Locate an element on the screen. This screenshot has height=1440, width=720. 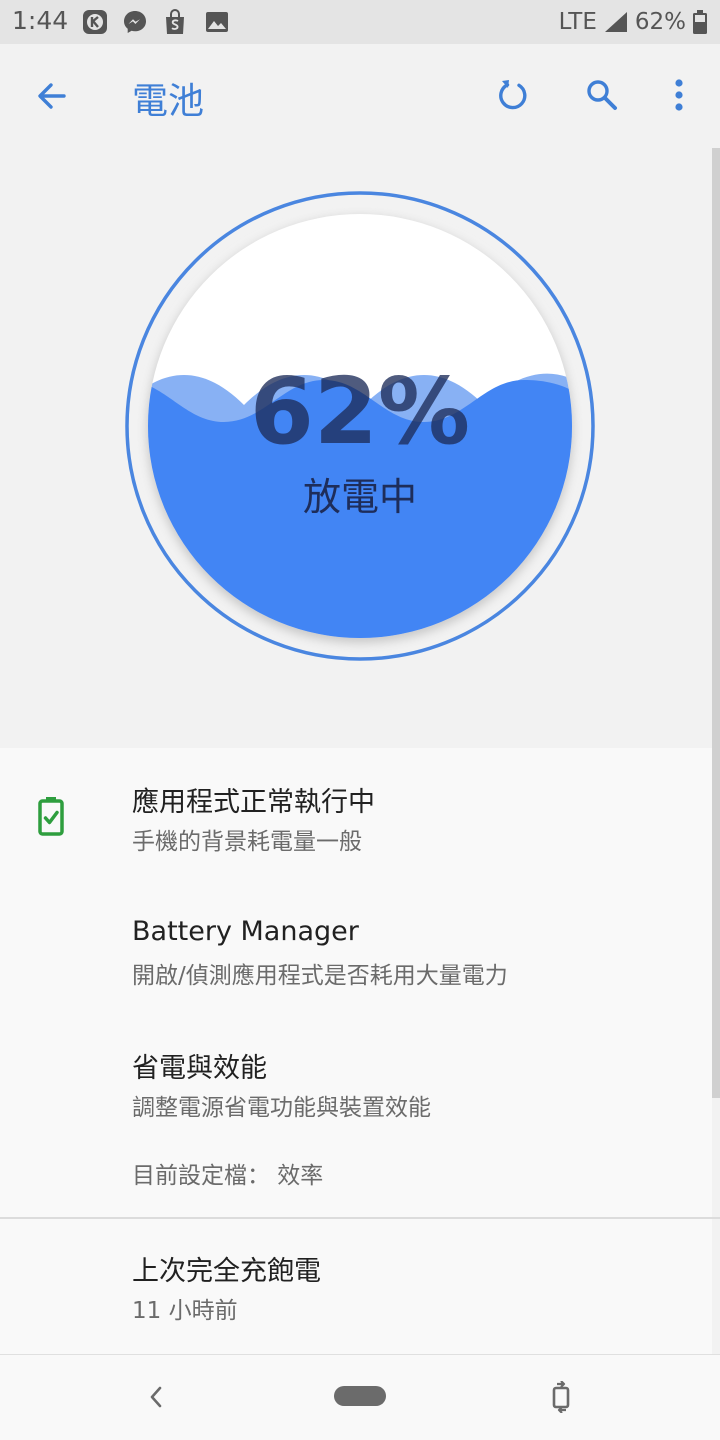
battery-percentage: 62% is located at coordinates (360, 411).